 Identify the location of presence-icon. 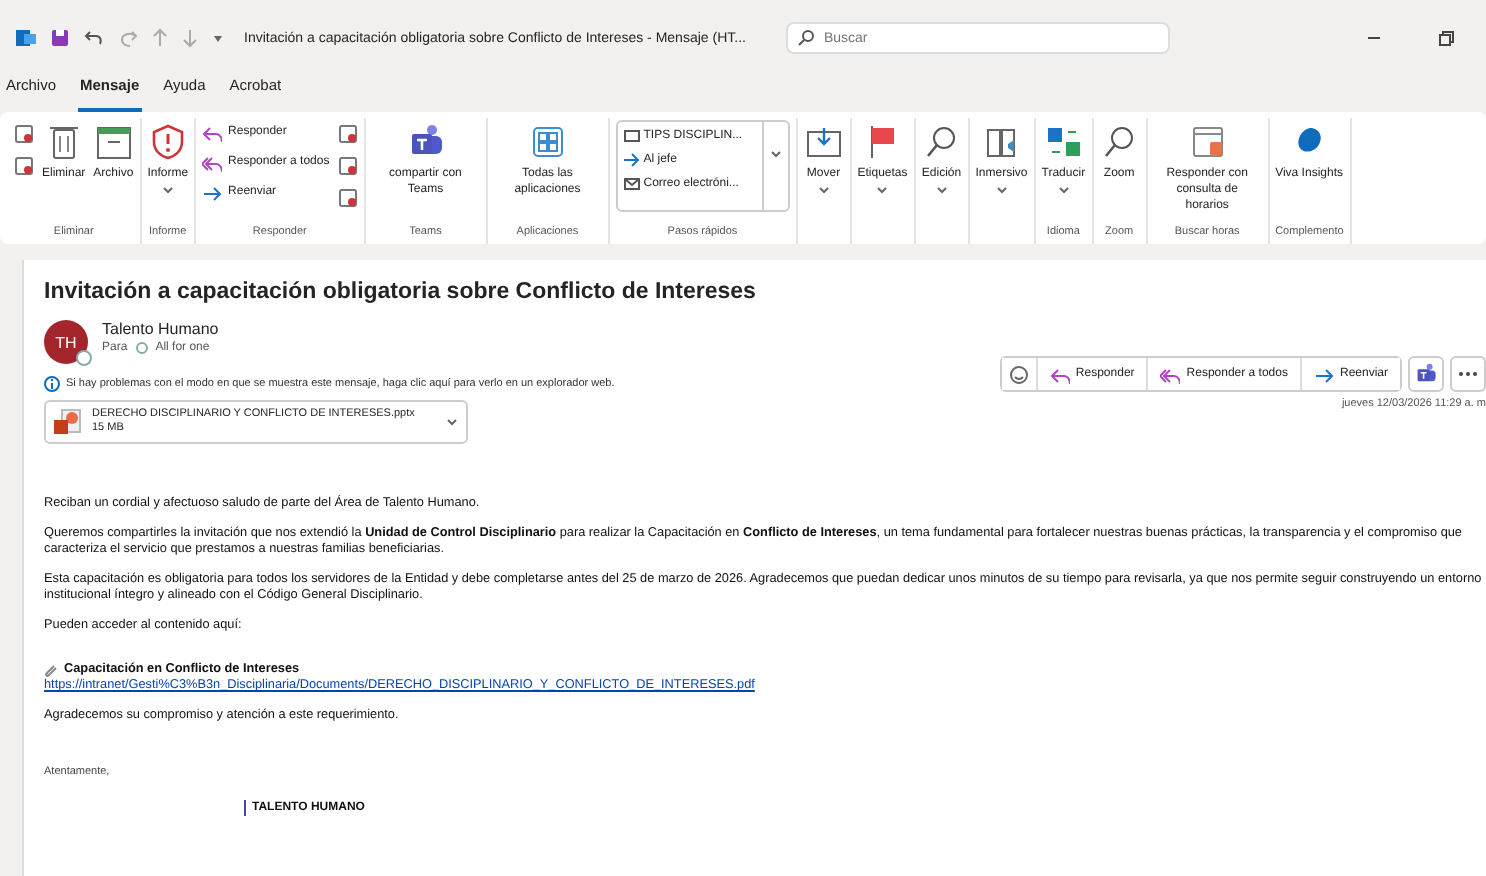
(84, 358).